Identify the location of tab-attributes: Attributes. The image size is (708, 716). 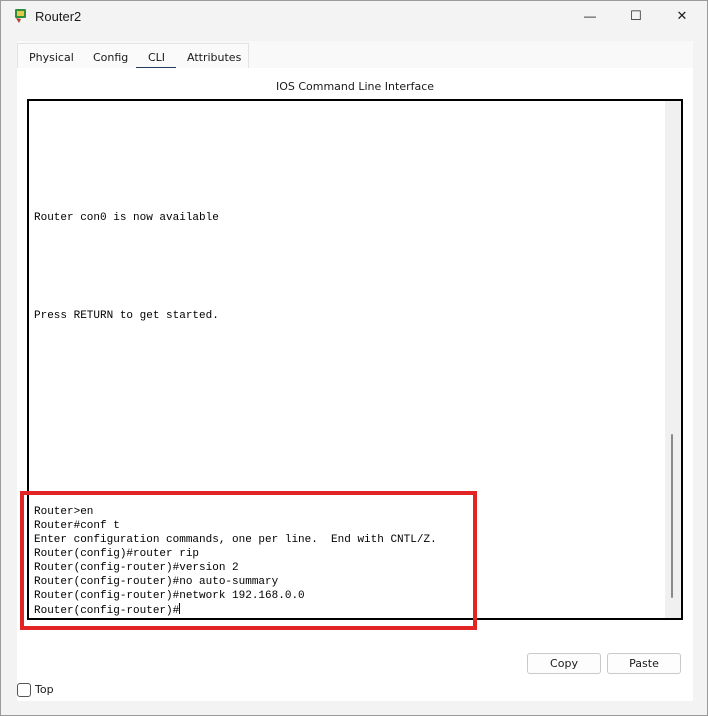
(214, 57).